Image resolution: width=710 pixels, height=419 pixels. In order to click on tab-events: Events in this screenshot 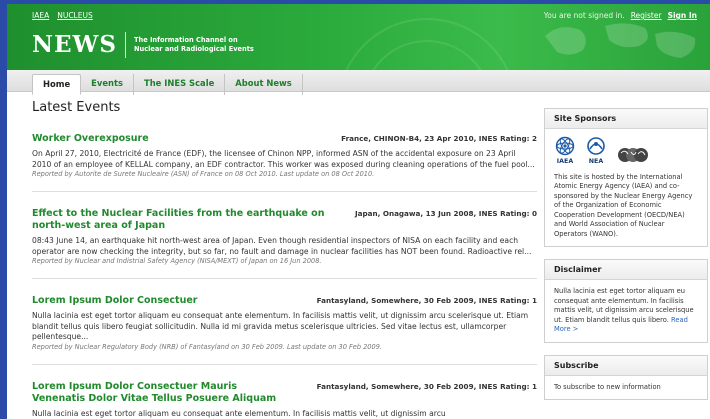, I will do `click(107, 84)`.